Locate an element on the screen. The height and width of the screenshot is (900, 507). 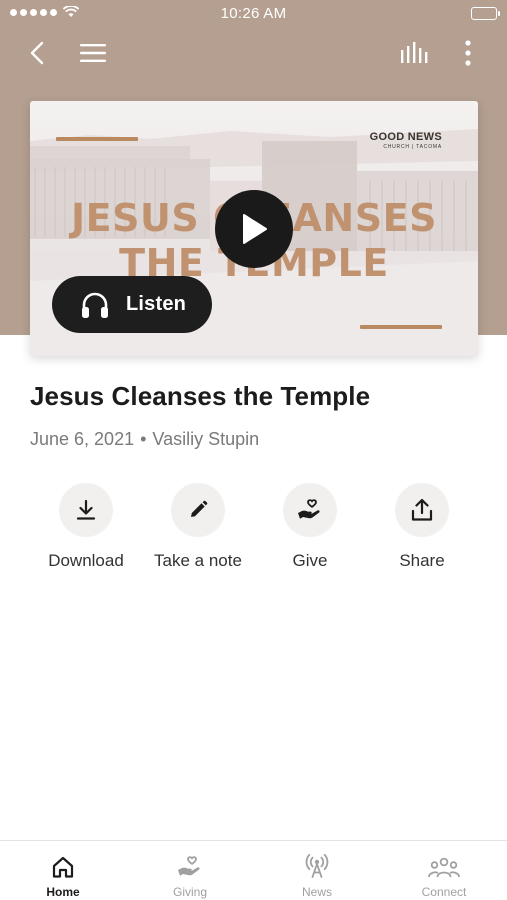
tab-connect: Connect is located at coordinates (444, 870).